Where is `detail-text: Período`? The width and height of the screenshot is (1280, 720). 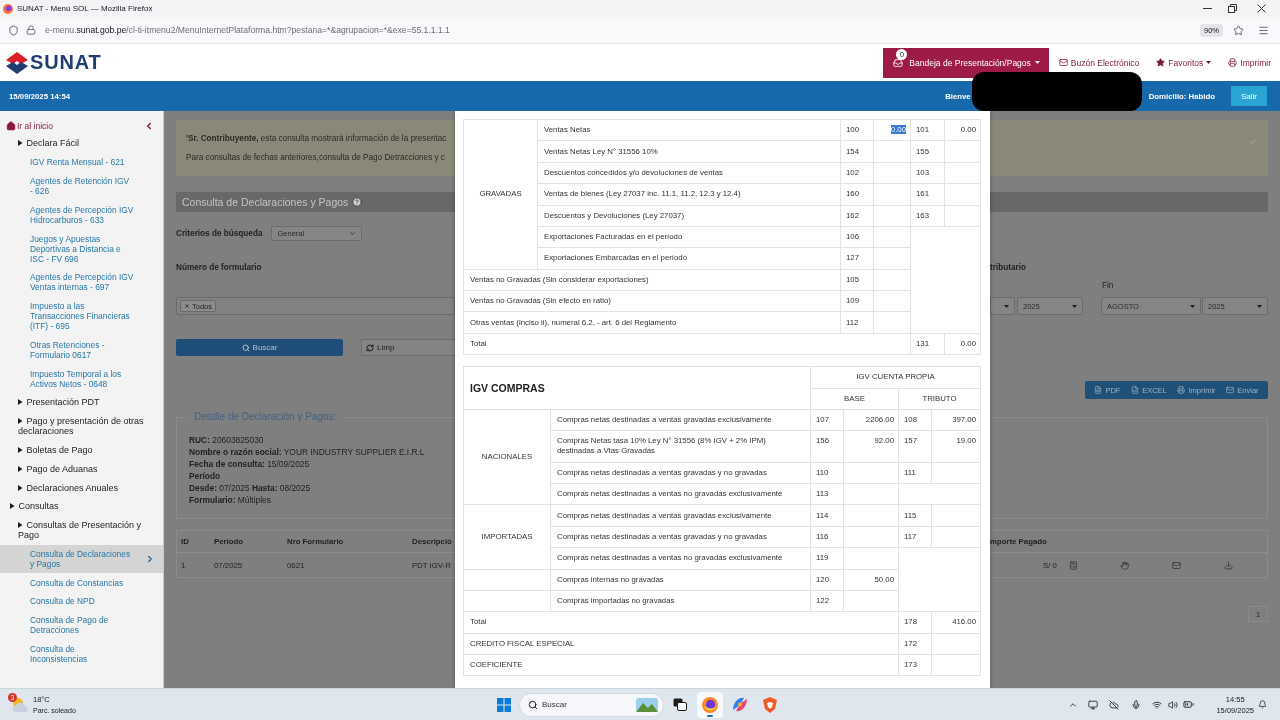 detail-text: Período is located at coordinates (205, 476).